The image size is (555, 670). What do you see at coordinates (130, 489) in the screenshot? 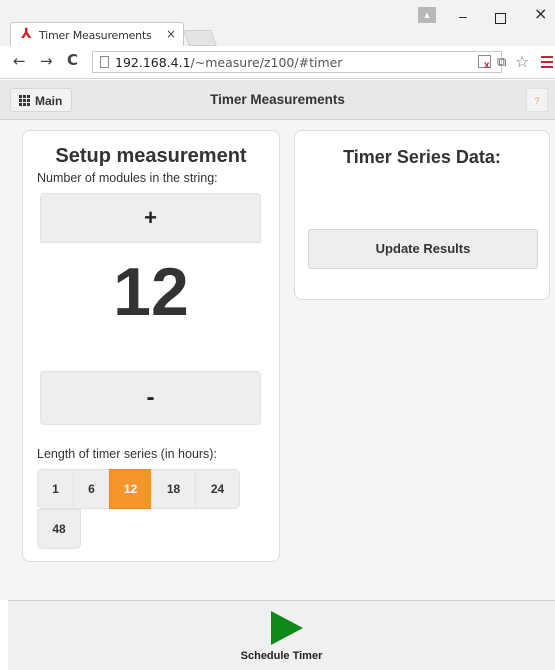
I see `hour-option-12: 12` at bounding box center [130, 489].